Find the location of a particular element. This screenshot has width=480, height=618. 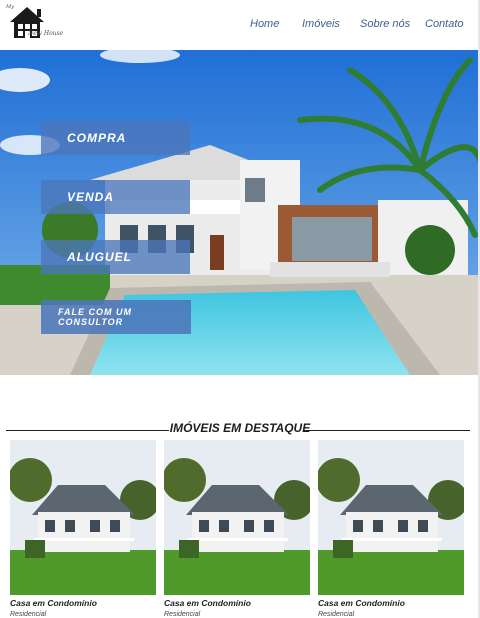

house-logo-icon is located at coordinates (28, 24).